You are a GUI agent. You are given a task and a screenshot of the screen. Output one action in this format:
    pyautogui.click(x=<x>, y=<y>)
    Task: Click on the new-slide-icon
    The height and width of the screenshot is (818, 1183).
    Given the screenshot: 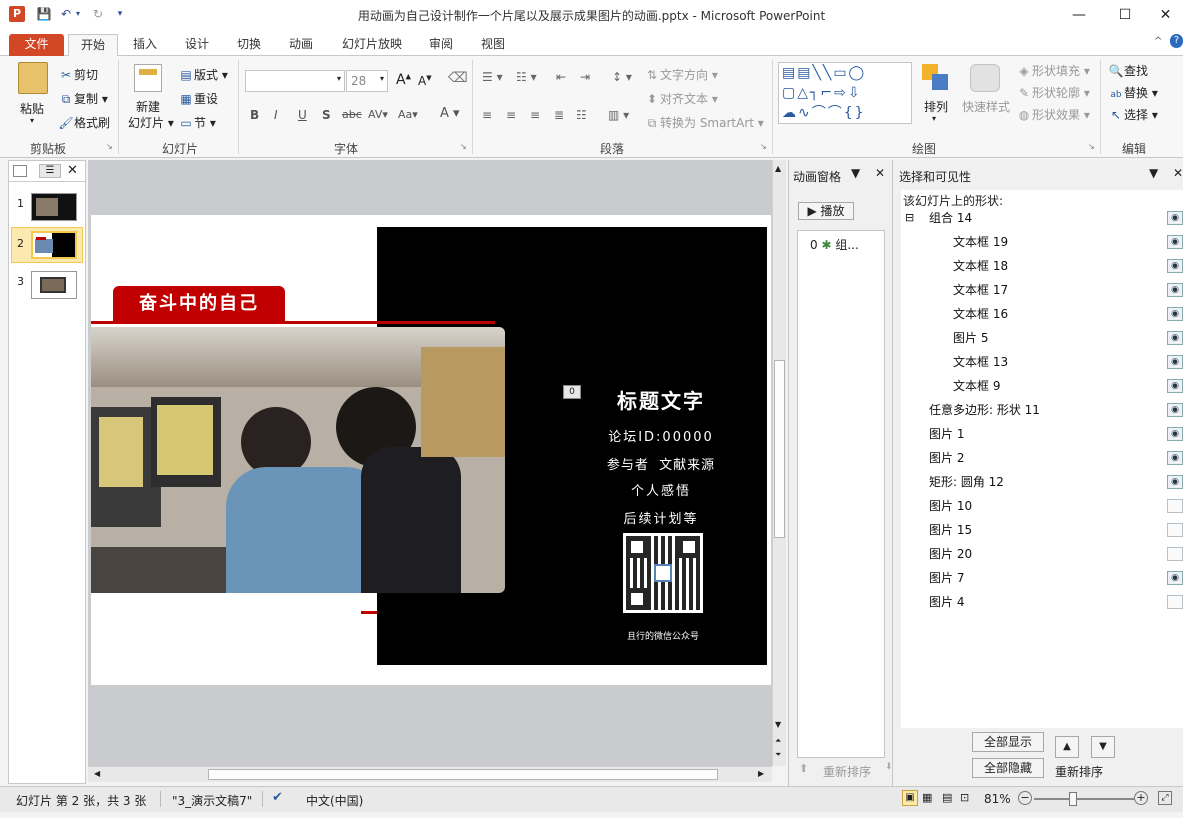 What is the action you would take?
    pyautogui.click(x=148, y=78)
    